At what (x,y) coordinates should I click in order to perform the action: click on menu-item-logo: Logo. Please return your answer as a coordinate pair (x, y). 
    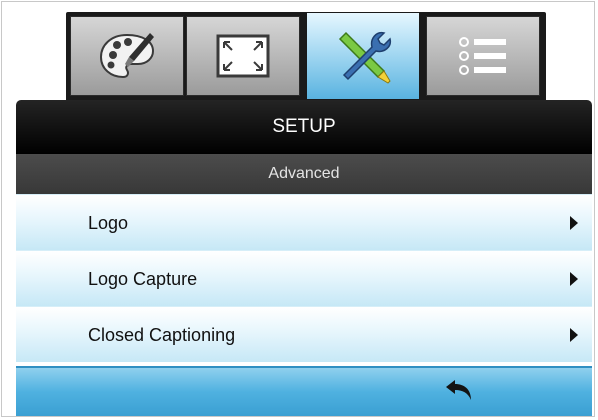
    Looking at the image, I should click on (304, 222).